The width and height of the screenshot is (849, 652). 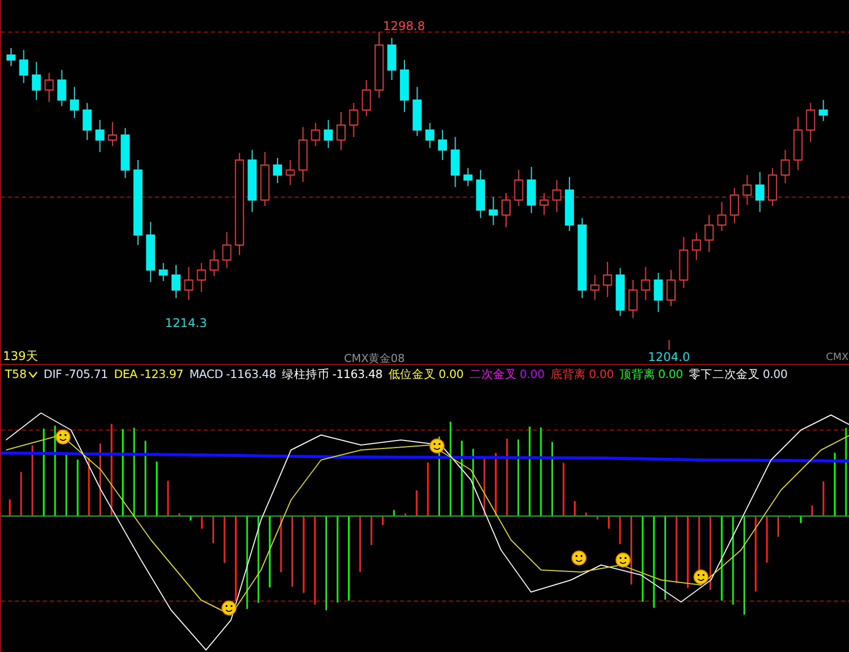 What do you see at coordinates (724, 374) in the screenshot?
I see `indicator-label: 零下二次金叉` at bounding box center [724, 374].